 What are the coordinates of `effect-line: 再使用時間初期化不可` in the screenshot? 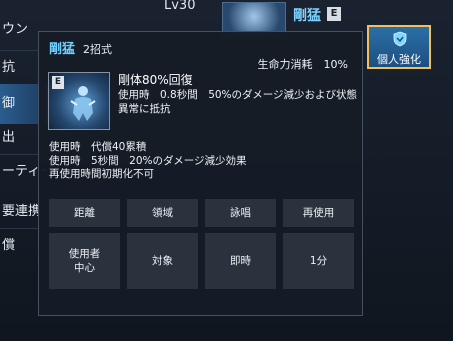 It's located at (101, 174).